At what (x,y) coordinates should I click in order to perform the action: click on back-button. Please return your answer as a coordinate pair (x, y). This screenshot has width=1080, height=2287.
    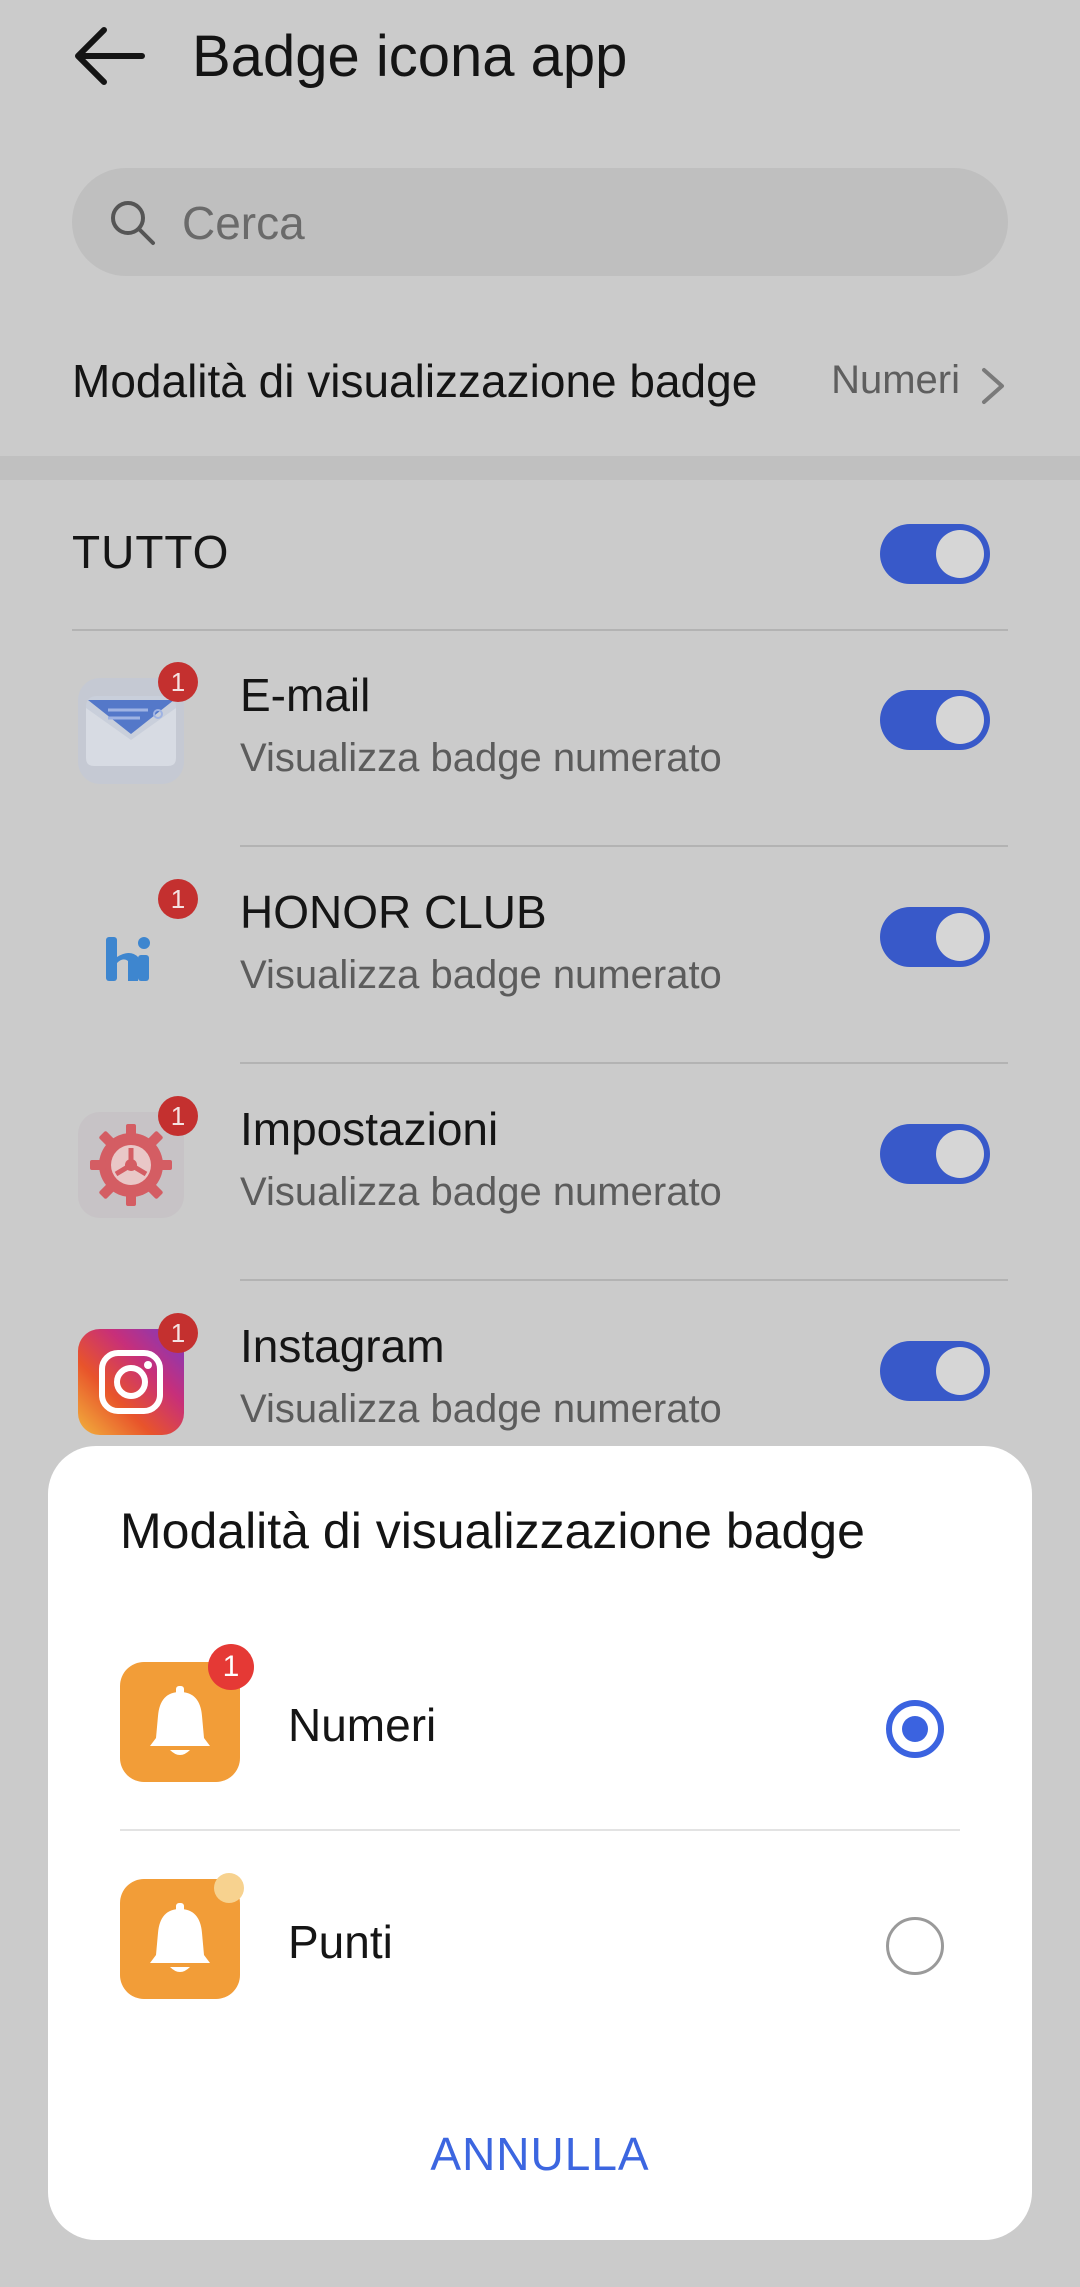
    Looking at the image, I should click on (110, 70).